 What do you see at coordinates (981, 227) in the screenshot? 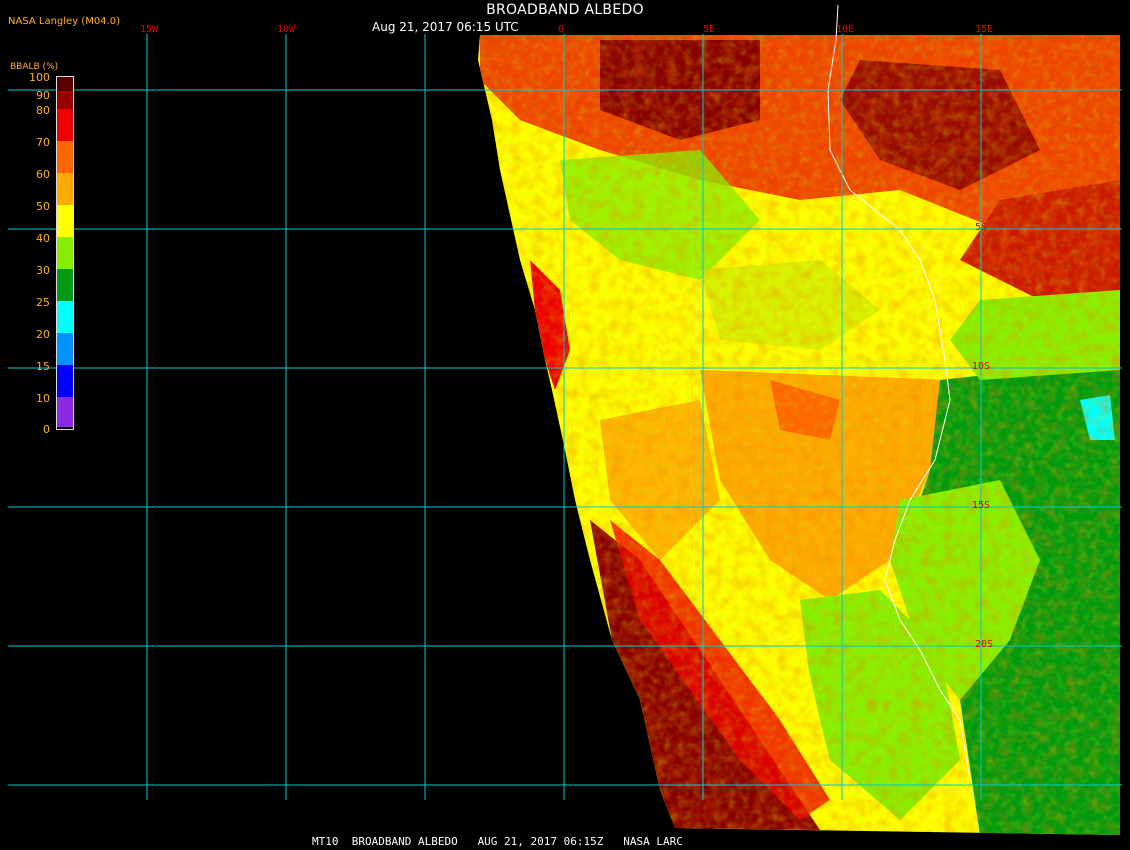
I see `lat-label-5s: 5S` at bounding box center [981, 227].